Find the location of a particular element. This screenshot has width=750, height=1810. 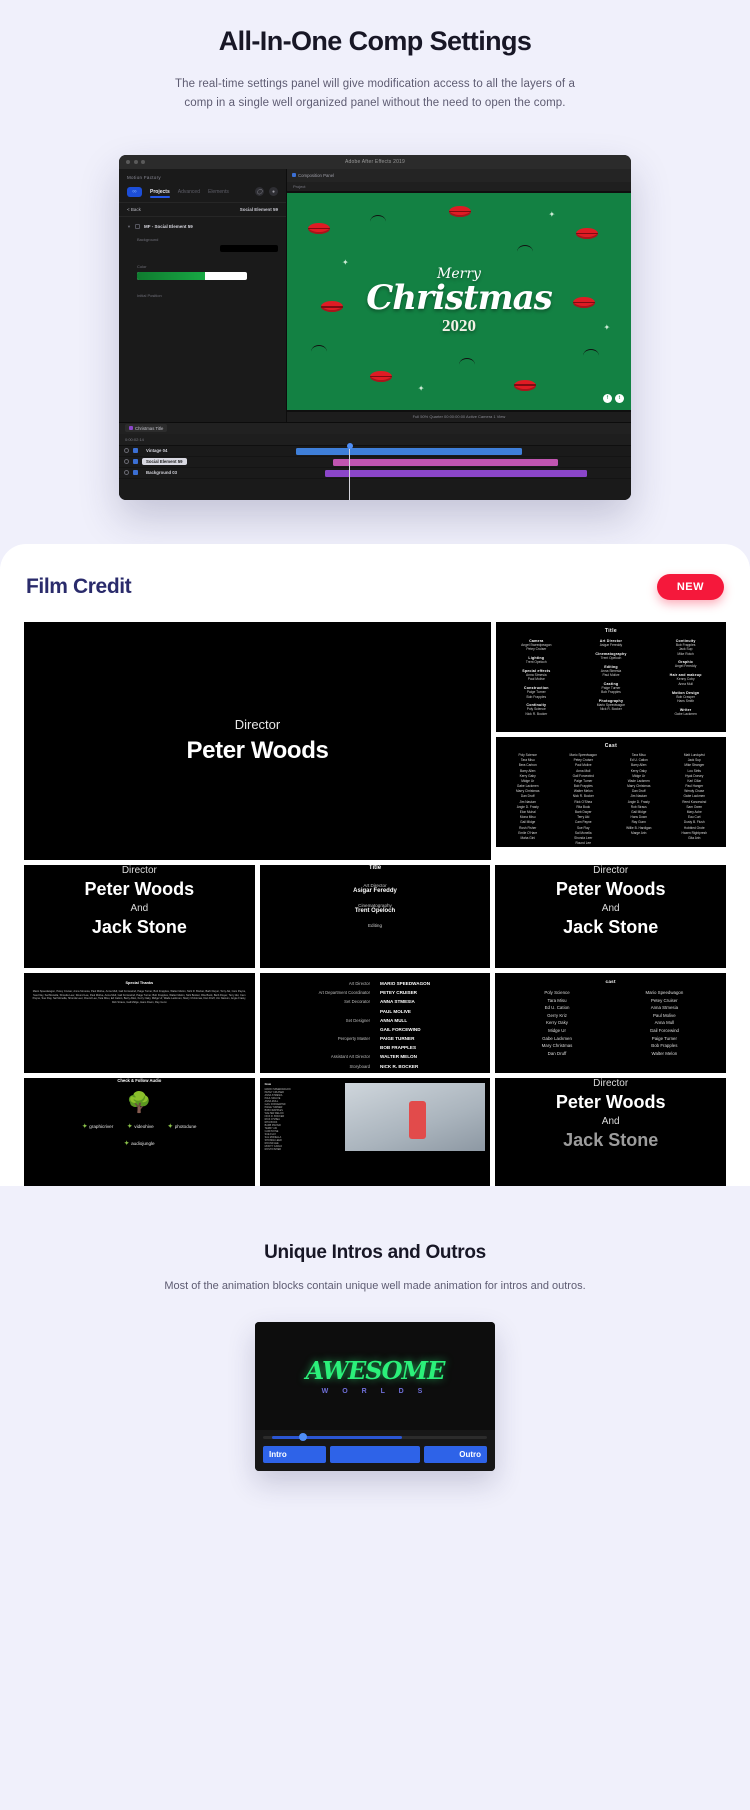

table-row: Social Element 59 is located at coordinates (375, 462).